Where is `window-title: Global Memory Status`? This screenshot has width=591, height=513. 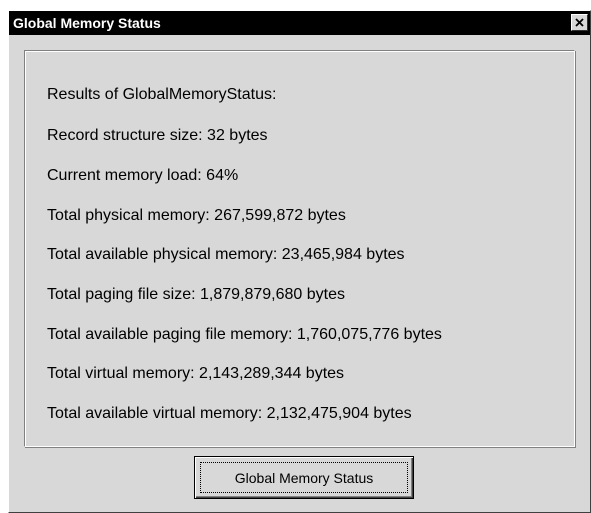
window-title: Global Memory Status is located at coordinates (87, 23).